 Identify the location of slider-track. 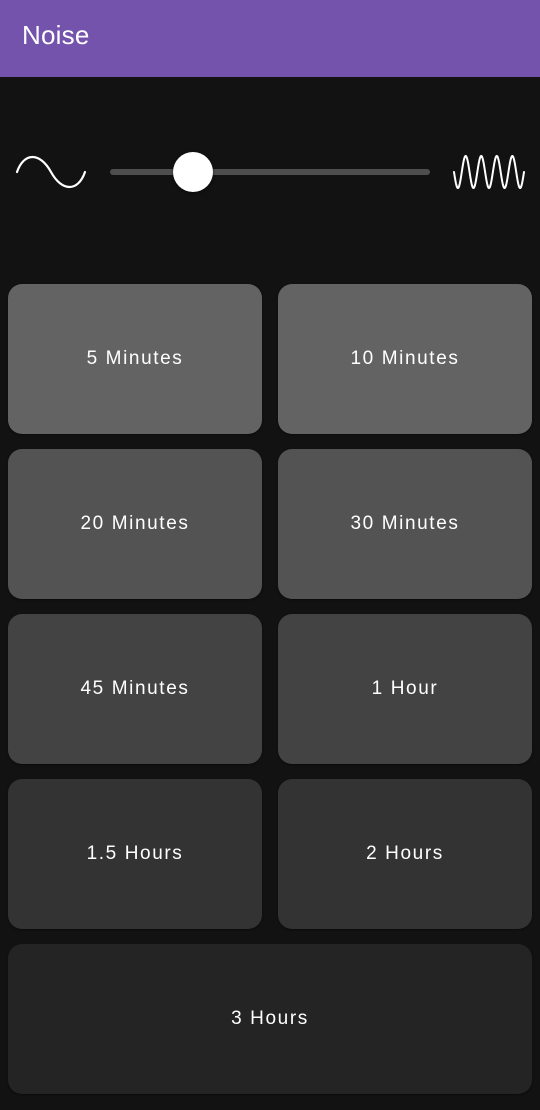
(270, 172).